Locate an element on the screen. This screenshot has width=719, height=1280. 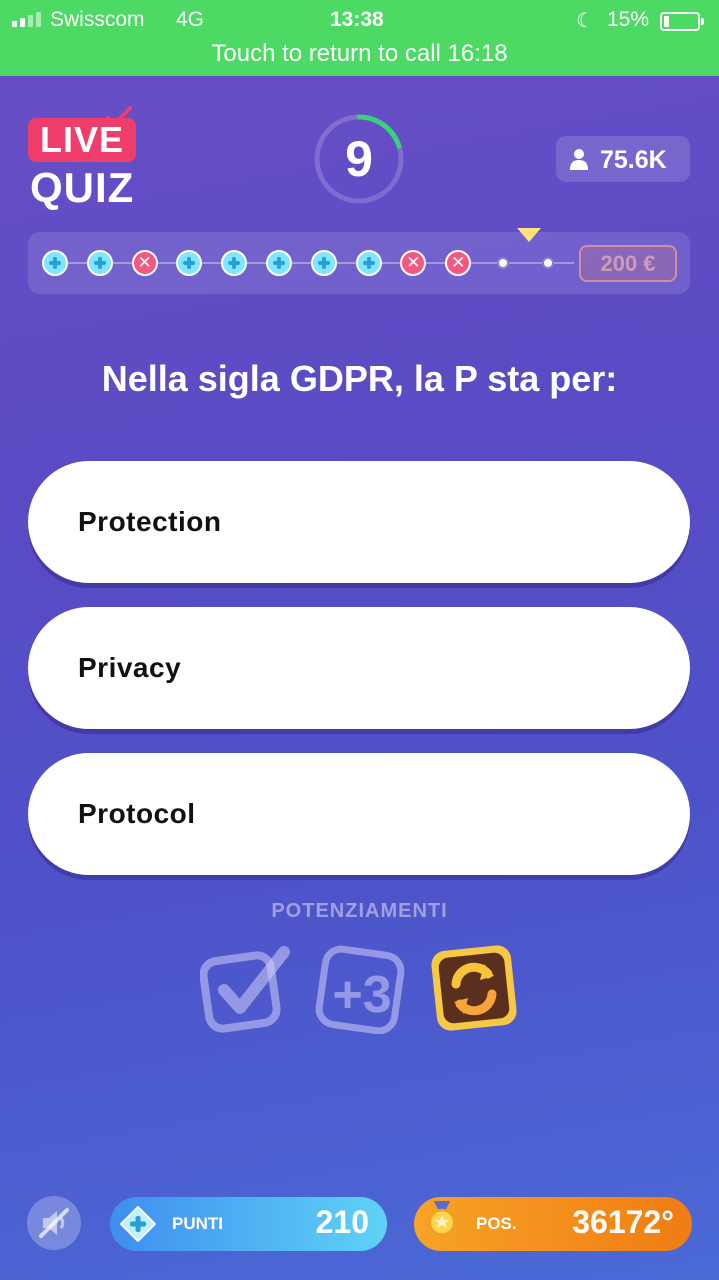
viewers-count-badge: 75.6K is located at coordinates (623, 159).